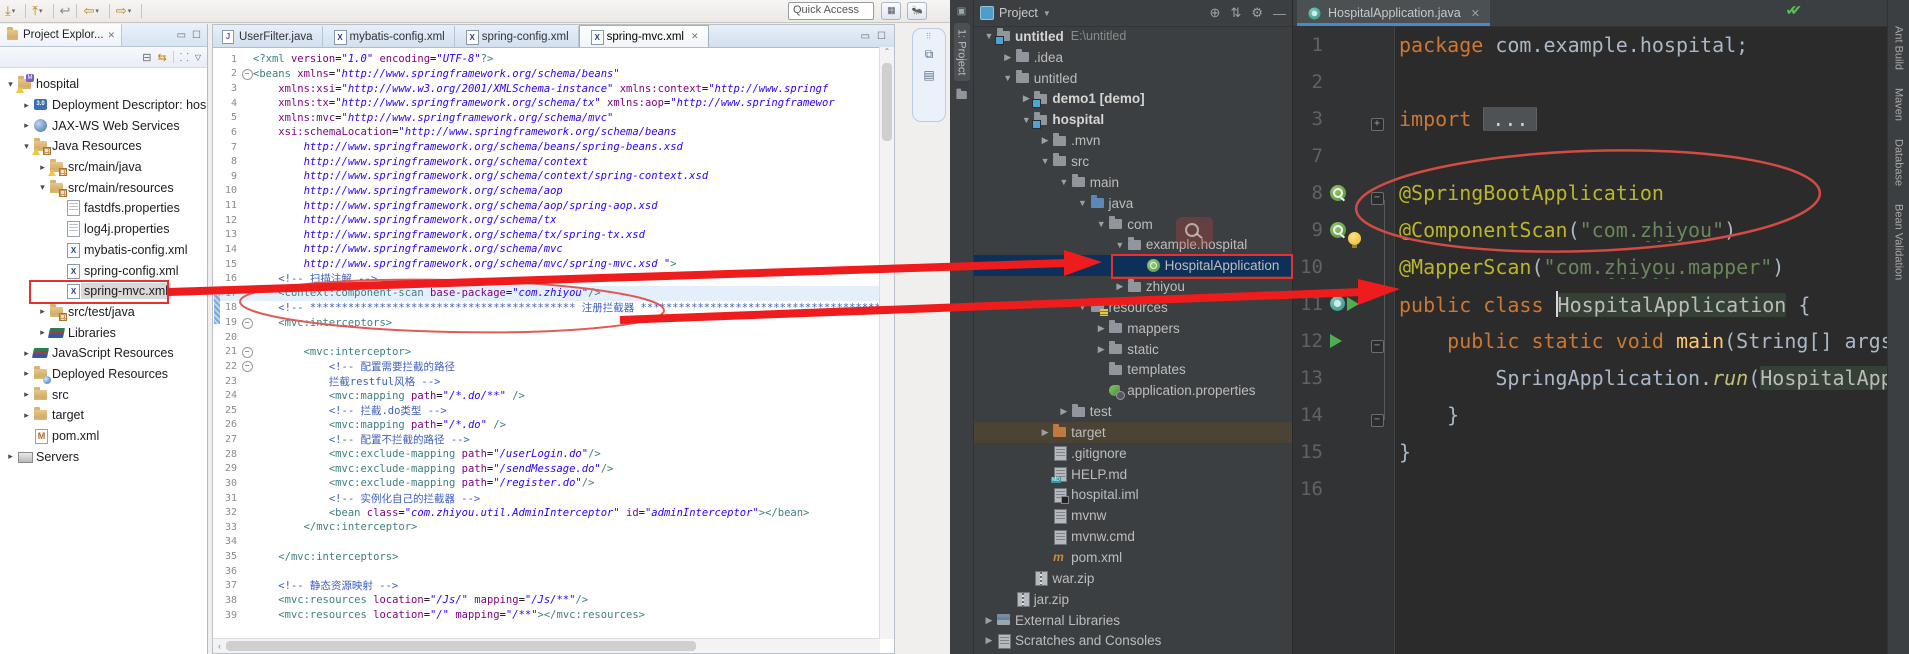  I want to click on maximize-view-icon: ☐, so click(196, 35).